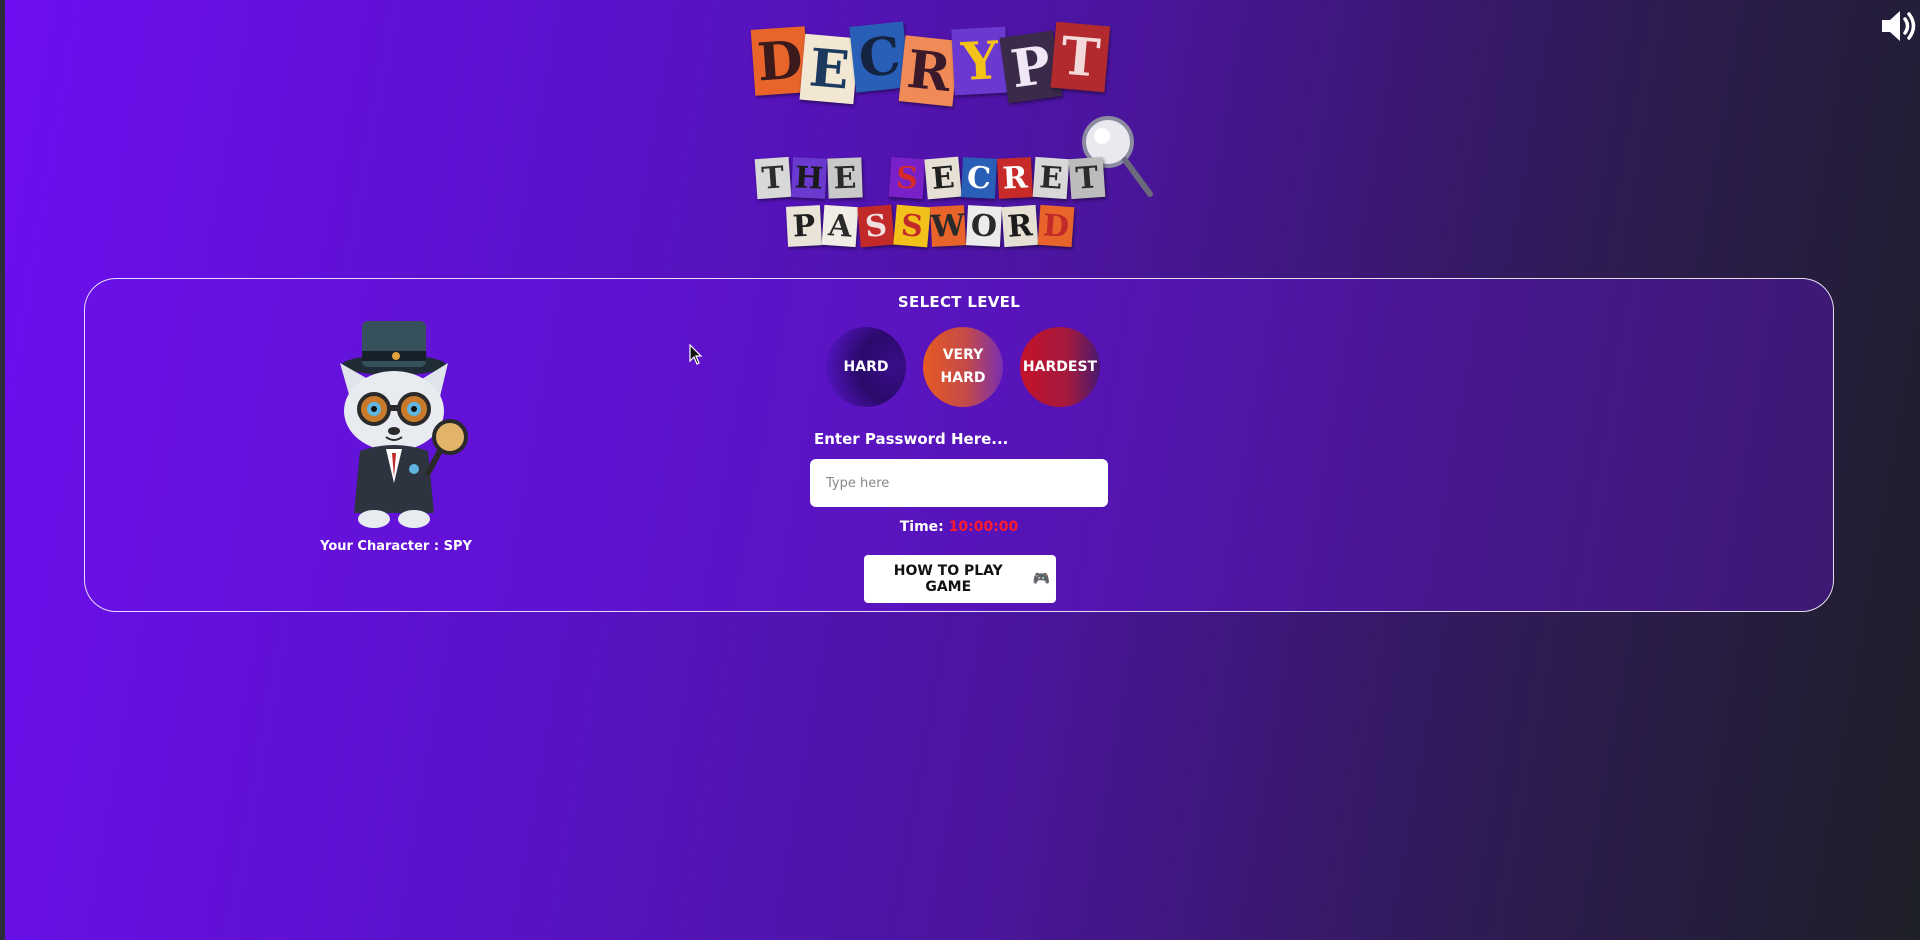  Describe the element at coordinates (959, 483) in the screenshot. I see `password-input` at that location.